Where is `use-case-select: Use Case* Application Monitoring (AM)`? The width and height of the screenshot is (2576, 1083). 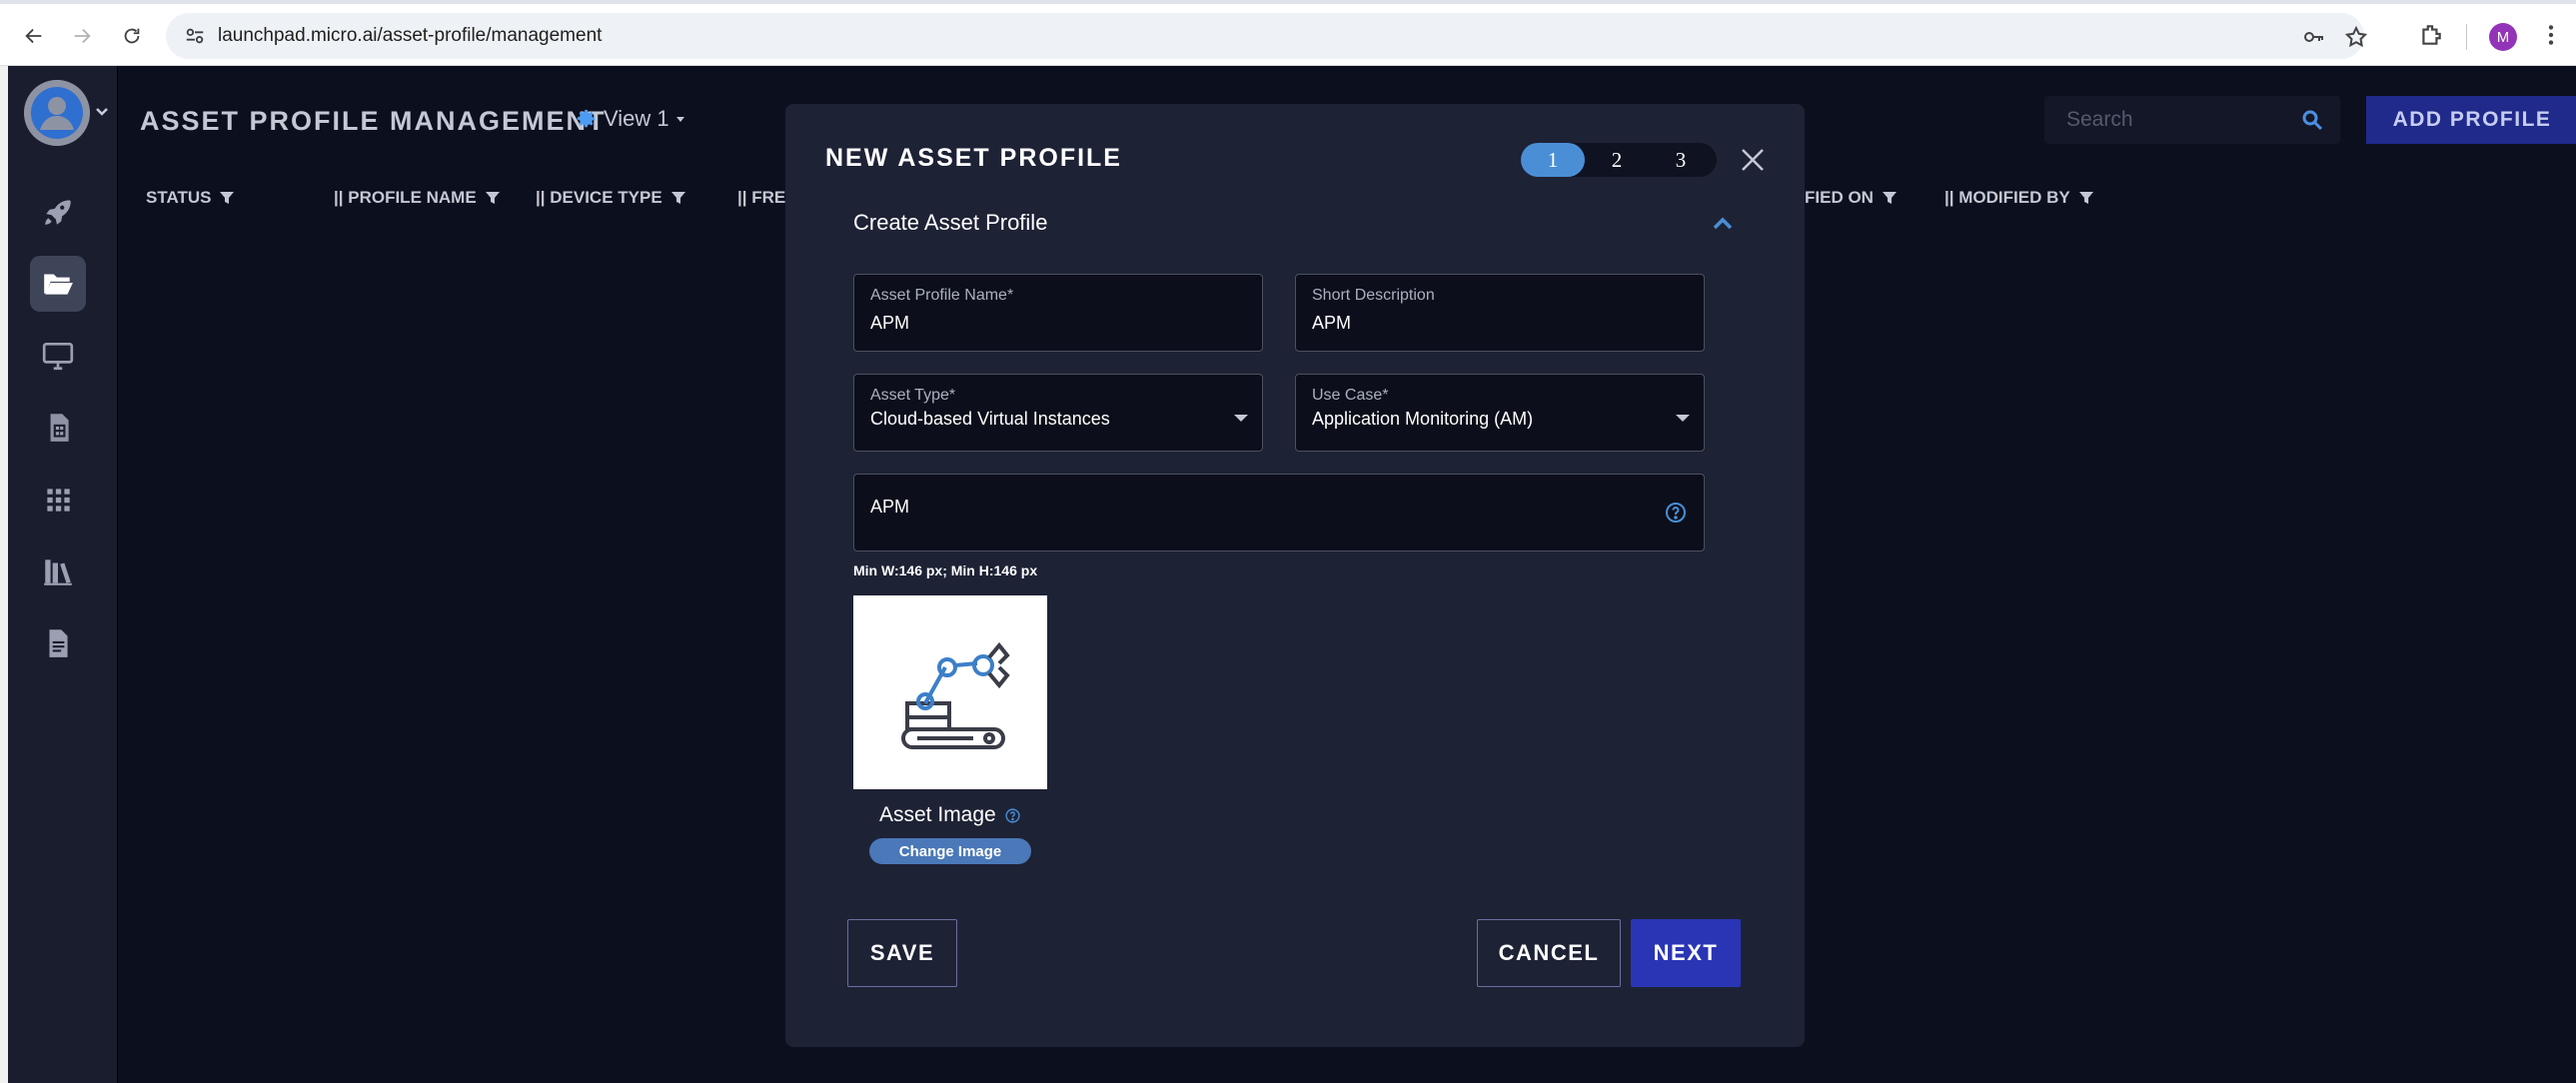
use-case-select: Use Case* Application Monitoring (AM) is located at coordinates (1500, 413).